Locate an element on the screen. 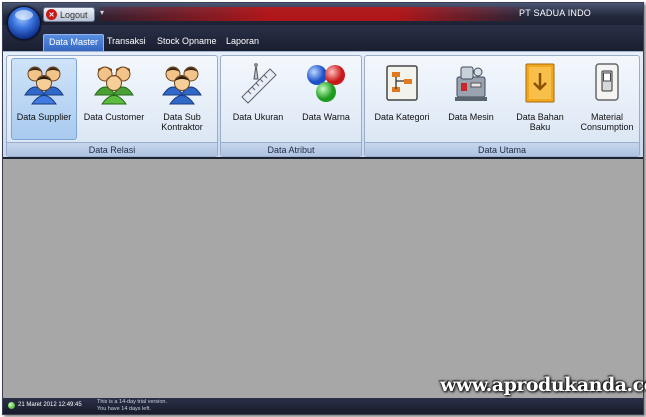 The image size is (646, 417). data-bahan-baku-label: Data Bahan Baku is located at coordinates (540, 122).